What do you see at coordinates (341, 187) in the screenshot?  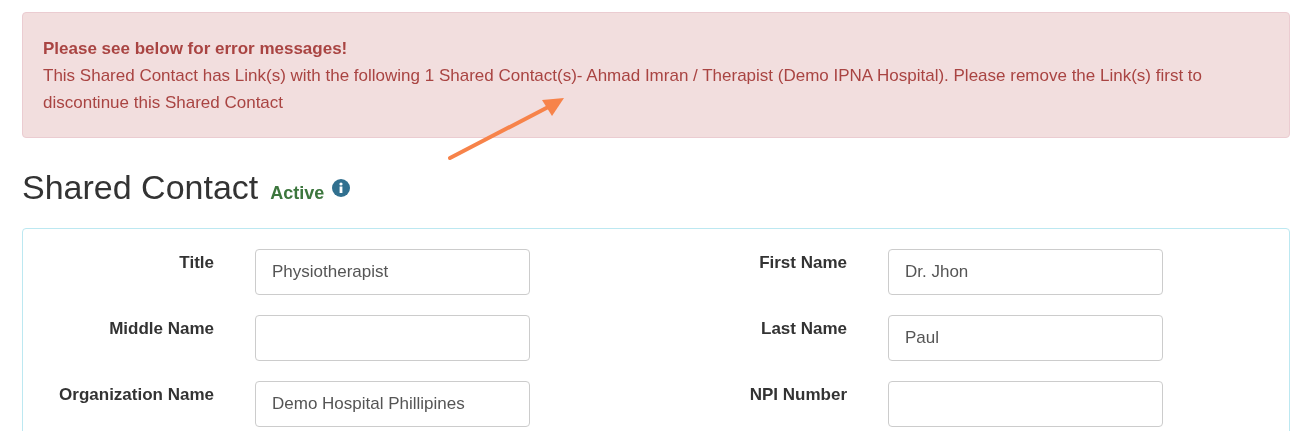 I see `info-icon` at bounding box center [341, 187].